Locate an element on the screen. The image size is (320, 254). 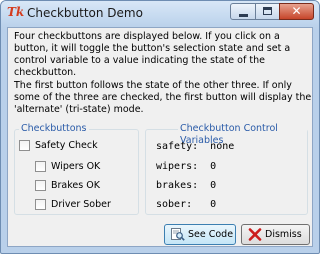
variable-sober: sober: 0 is located at coordinates (186, 204).